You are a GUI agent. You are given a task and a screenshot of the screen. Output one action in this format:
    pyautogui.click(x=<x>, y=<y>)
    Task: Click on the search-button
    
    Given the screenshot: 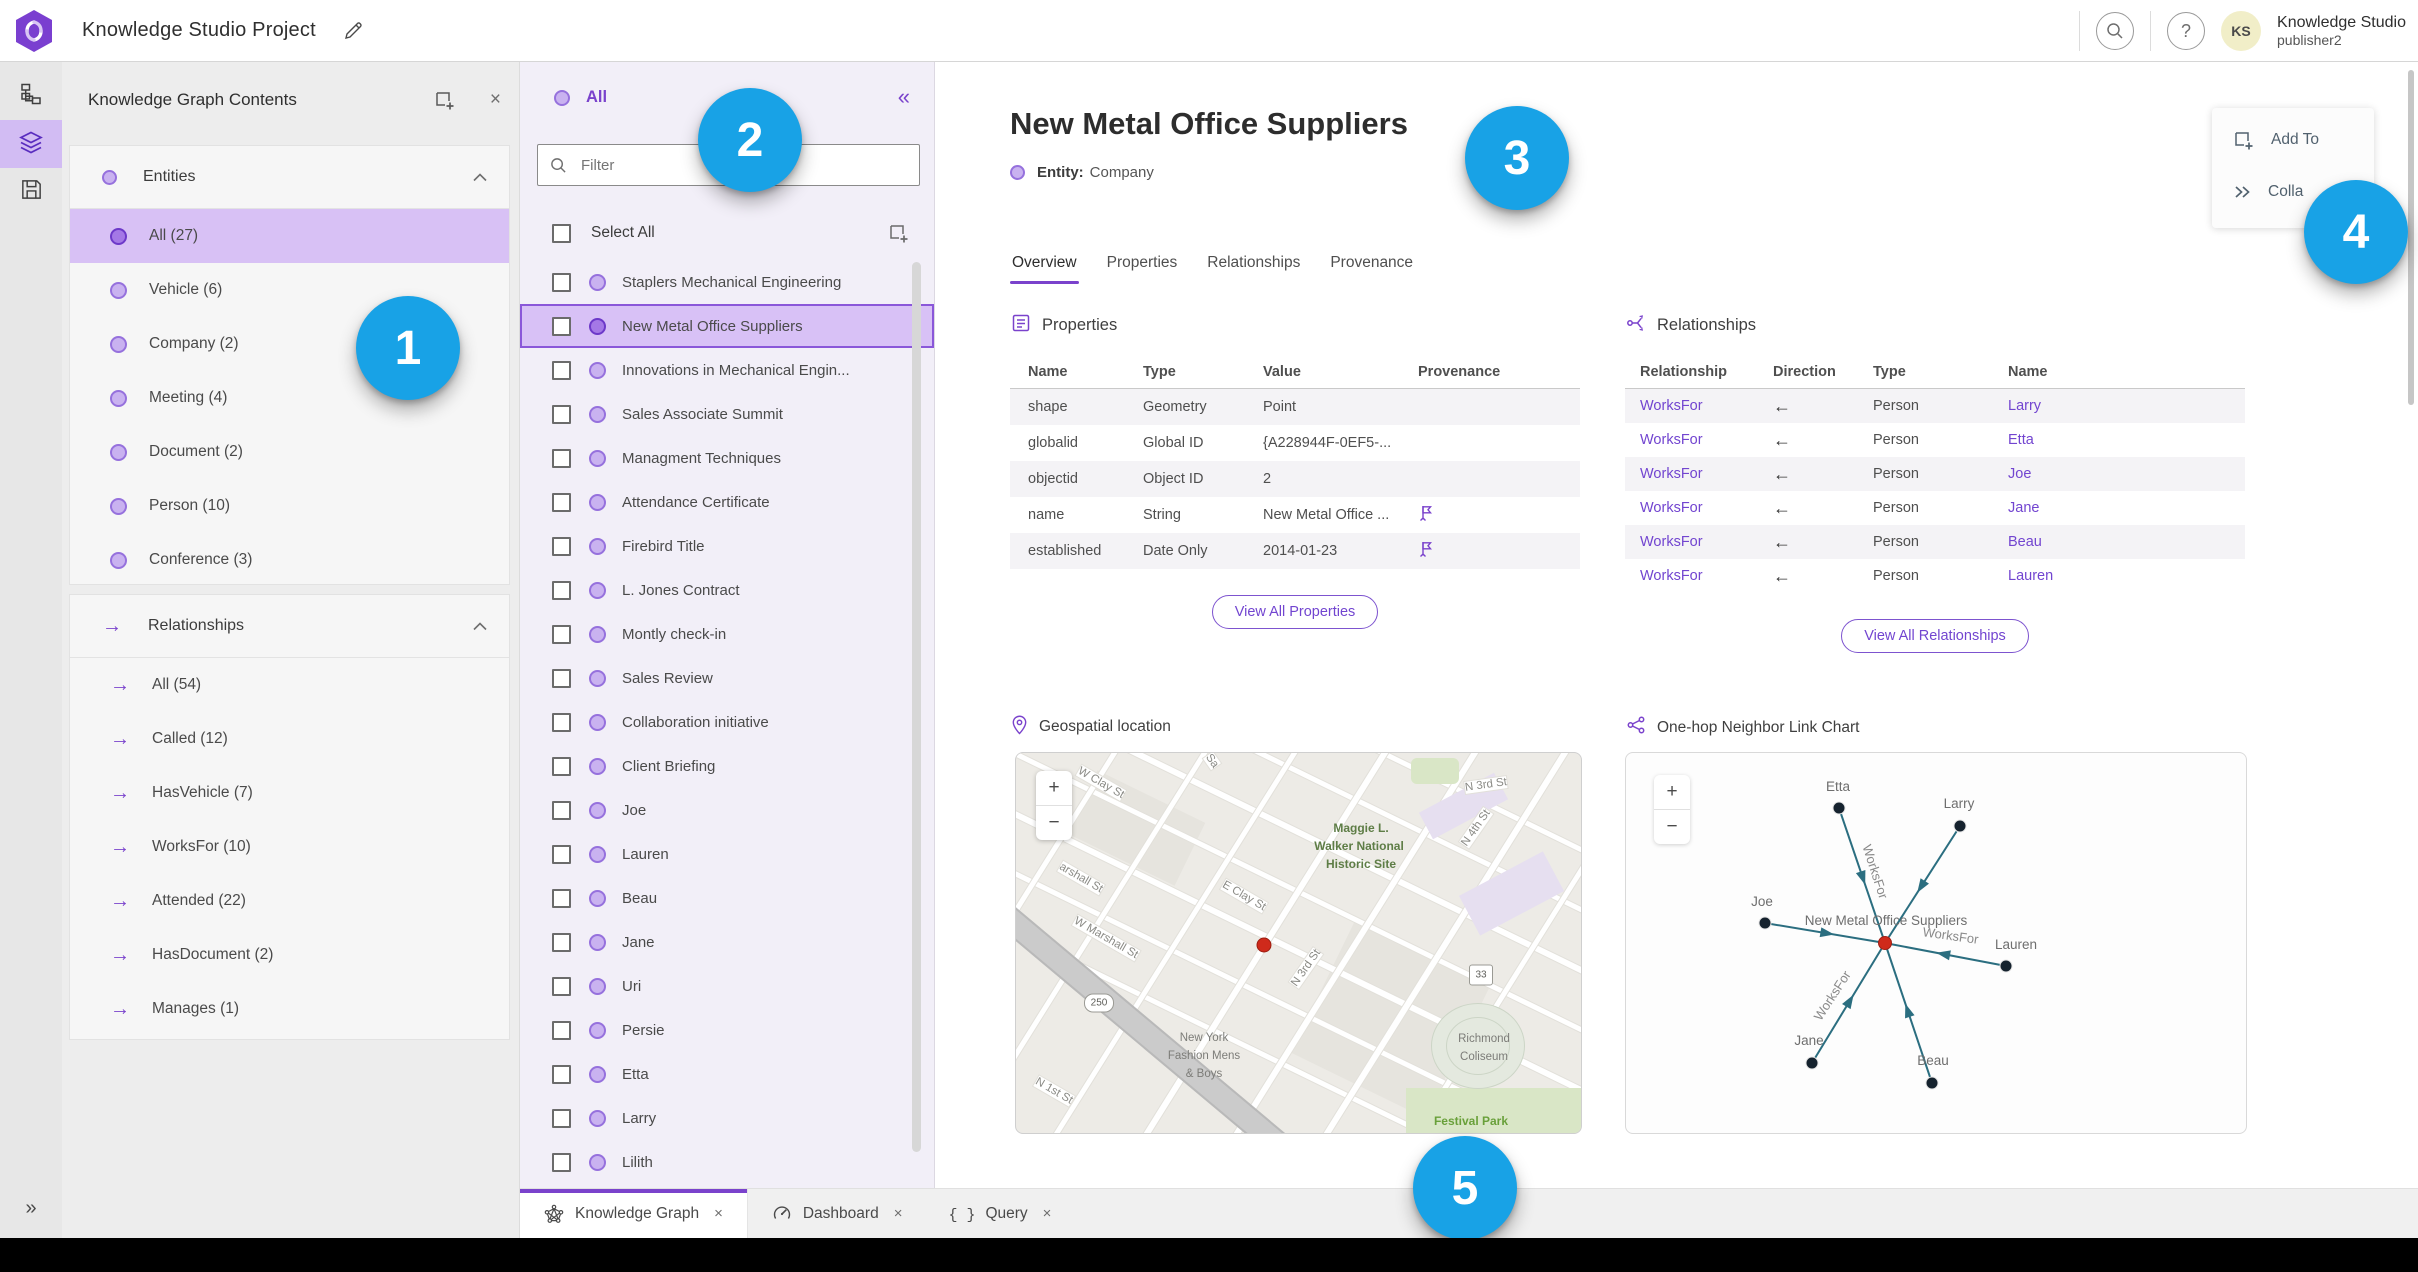 What is the action you would take?
    pyautogui.click(x=2115, y=31)
    